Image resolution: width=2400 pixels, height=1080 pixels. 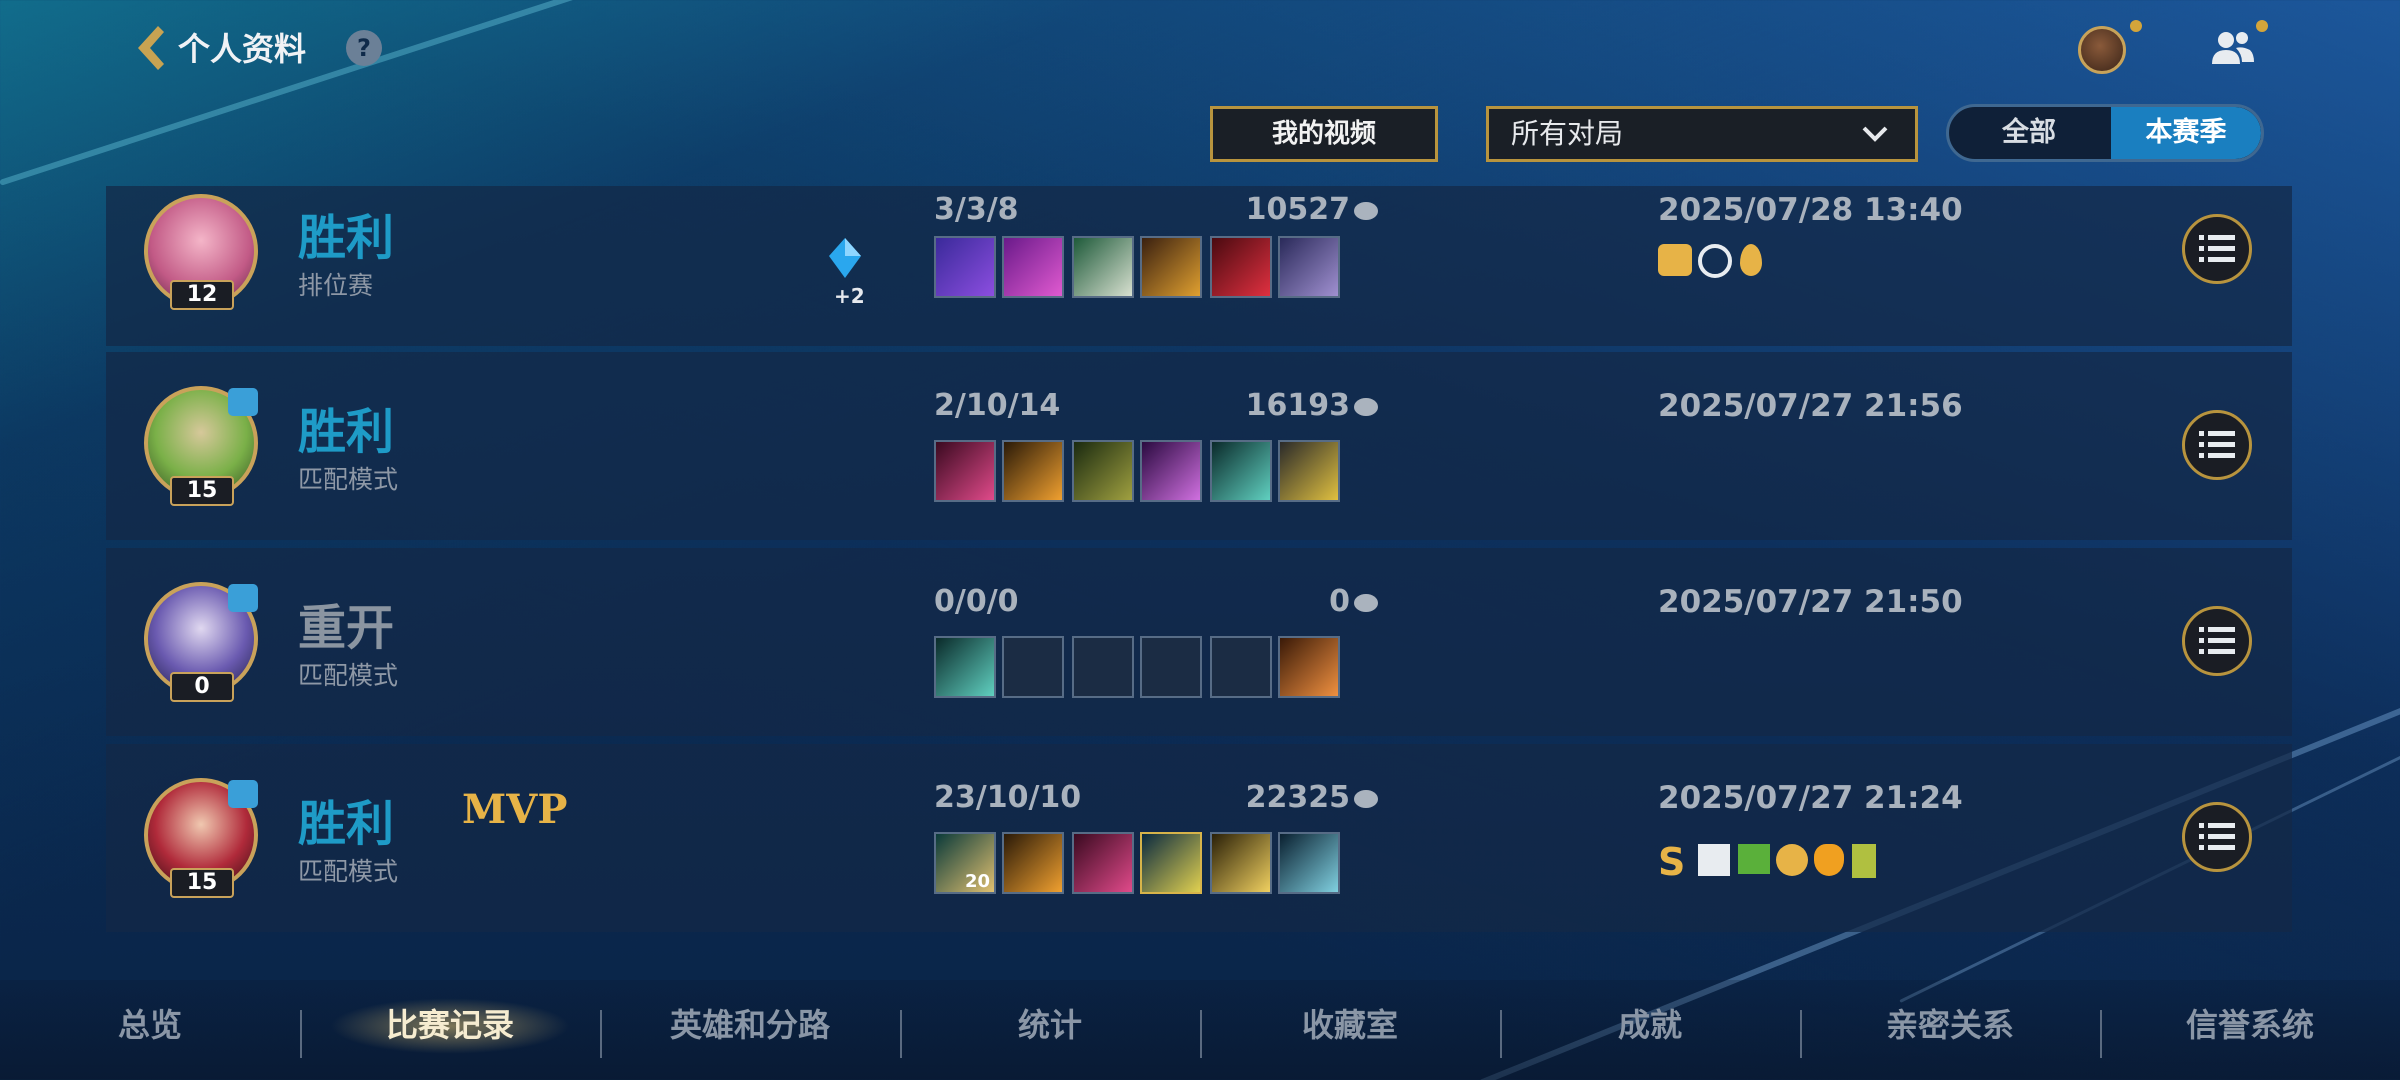 I want to click on rank-gem-icon, so click(x=845, y=258).